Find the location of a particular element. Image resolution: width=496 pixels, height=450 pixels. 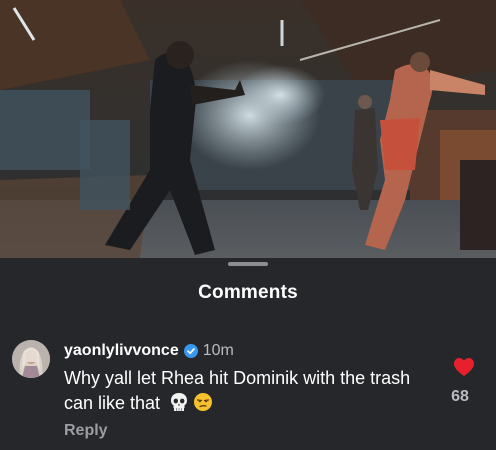

verified-badge-icon is located at coordinates (190, 351).